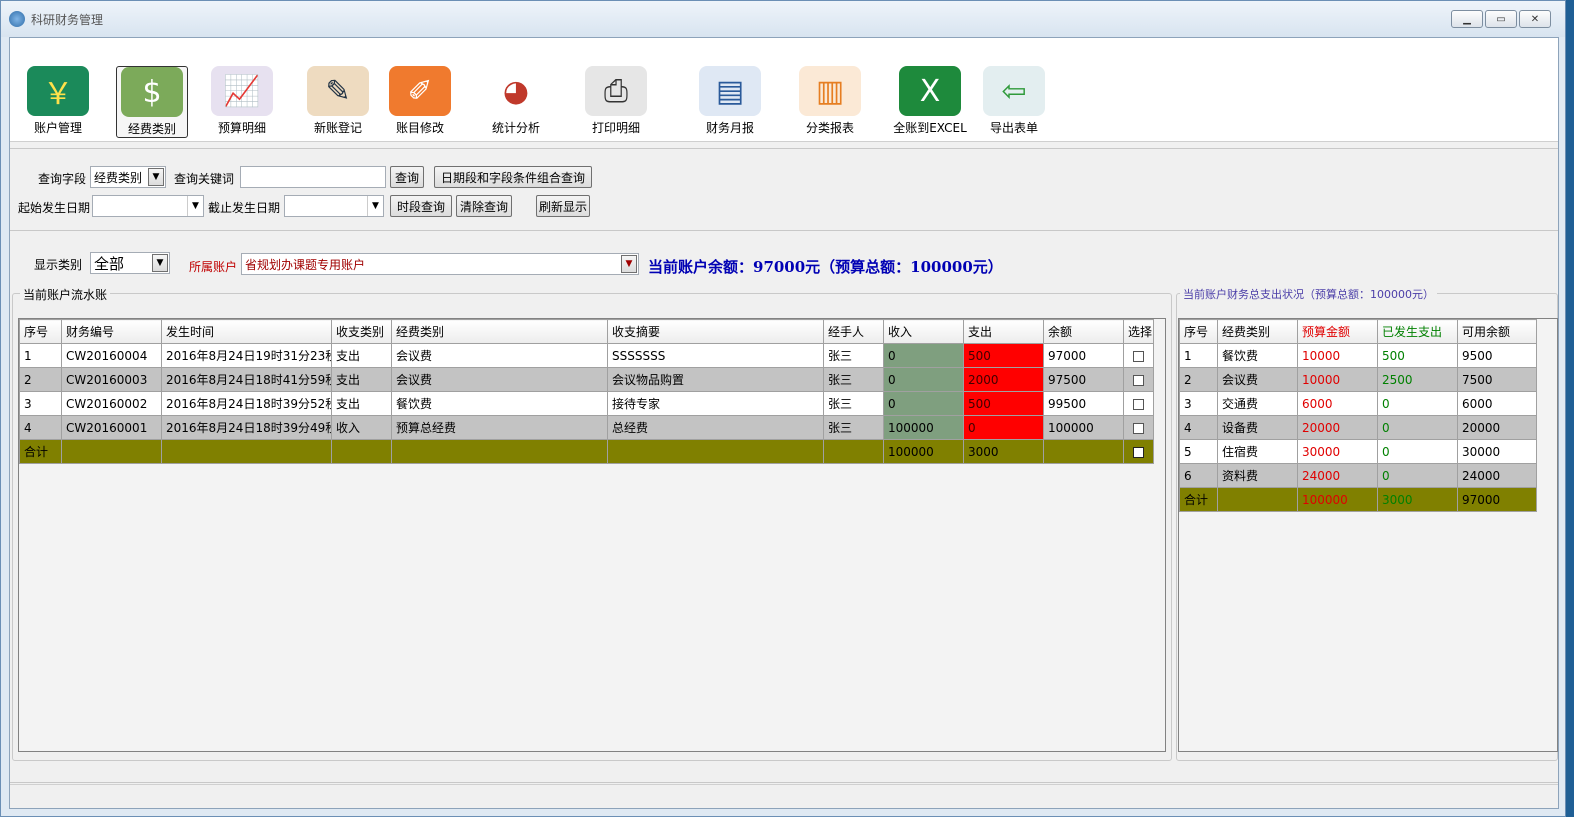 The width and height of the screenshot is (1574, 817). What do you see at coordinates (1003, 331) in the screenshot?
I see `column-header: 支出` at bounding box center [1003, 331].